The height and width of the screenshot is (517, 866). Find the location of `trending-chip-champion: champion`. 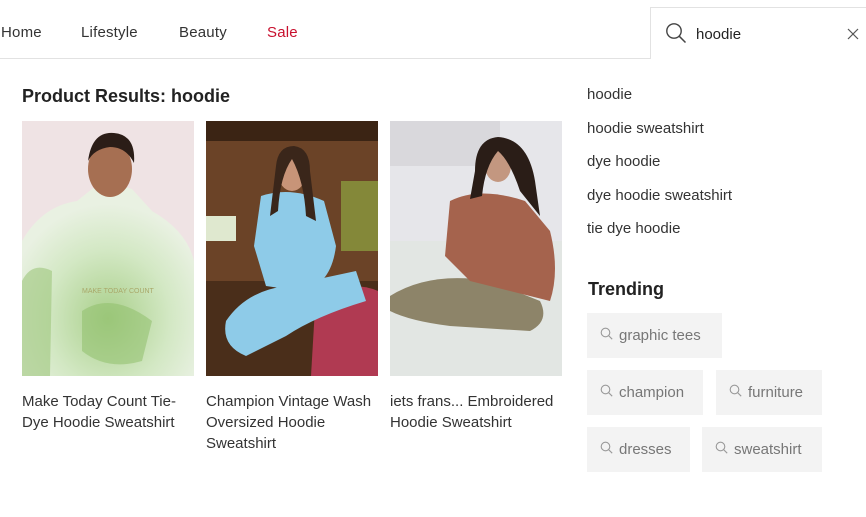

trending-chip-champion: champion is located at coordinates (645, 392).